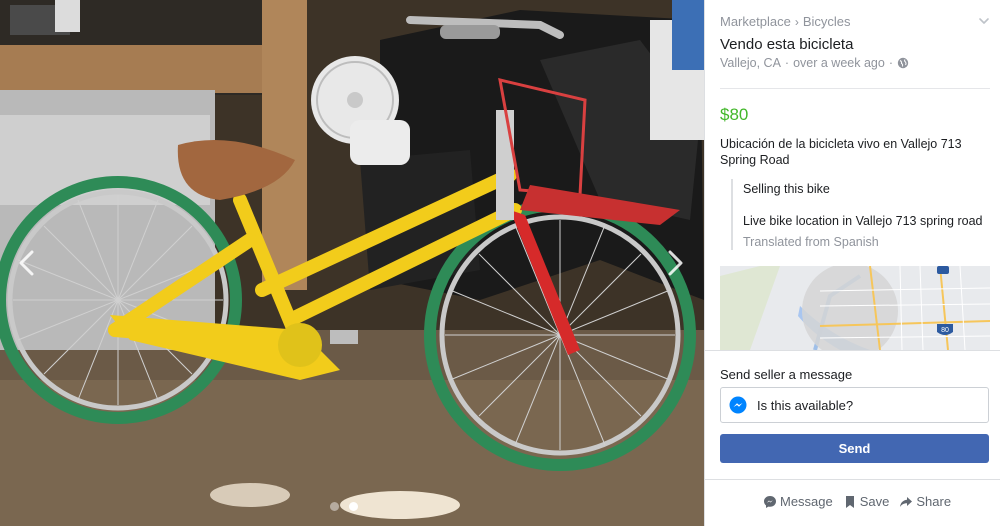 Image resolution: width=1000 pixels, height=526 pixels. I want to click on breadcrumb-bicycles: Bicycles, so click(827, 21).